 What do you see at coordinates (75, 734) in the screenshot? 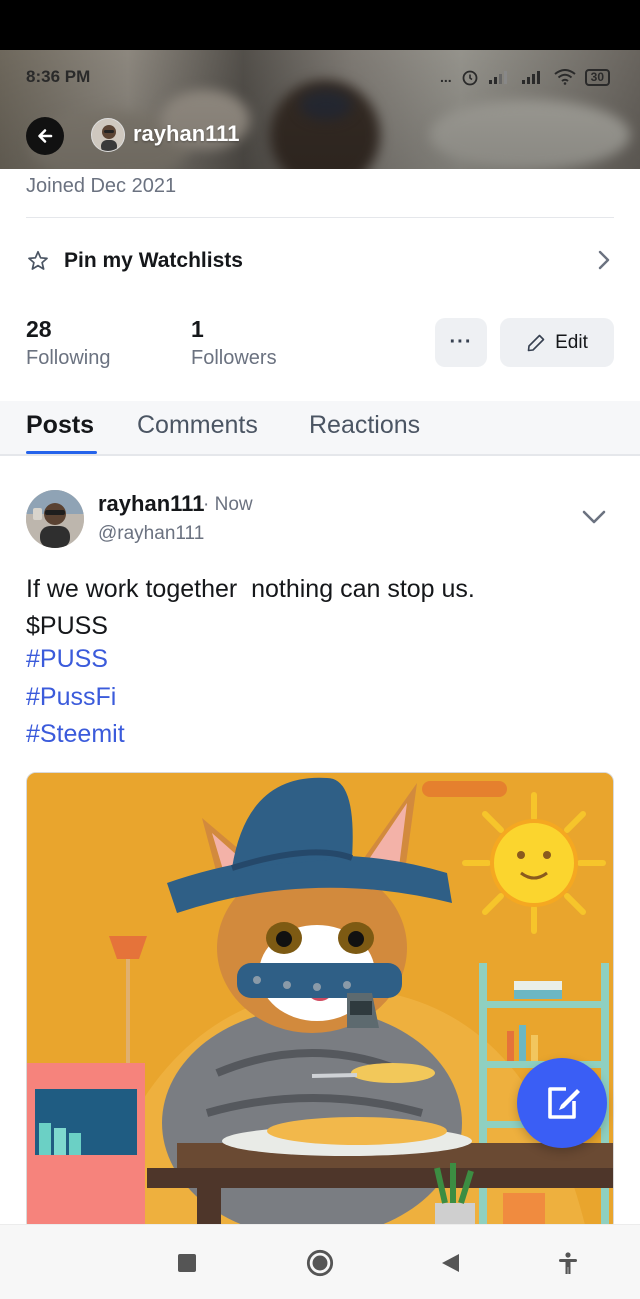
I see `hashtag-link: #Steemit` at bounding box center [75, 734].